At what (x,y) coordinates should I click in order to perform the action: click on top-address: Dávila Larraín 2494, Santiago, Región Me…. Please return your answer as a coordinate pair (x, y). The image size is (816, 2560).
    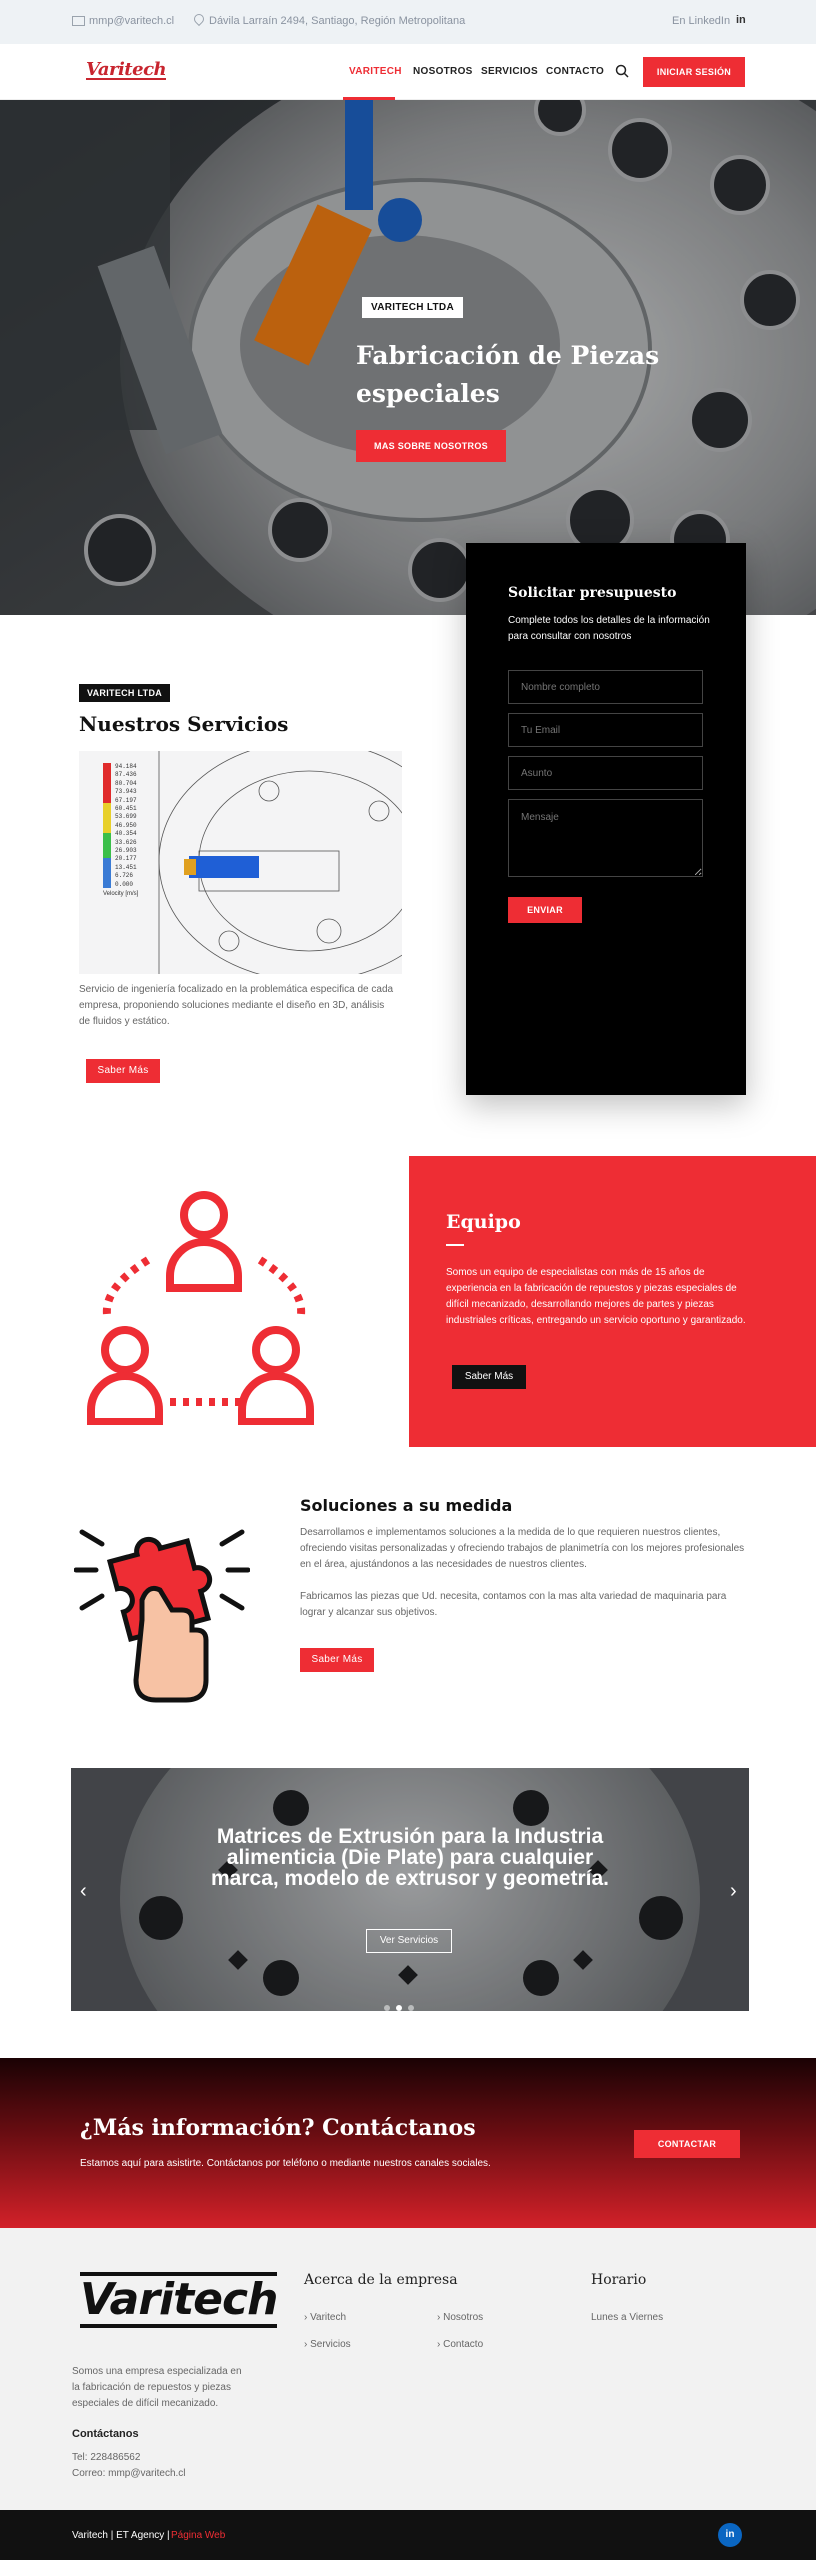
    Looking at the image, I should click on (337, 21).